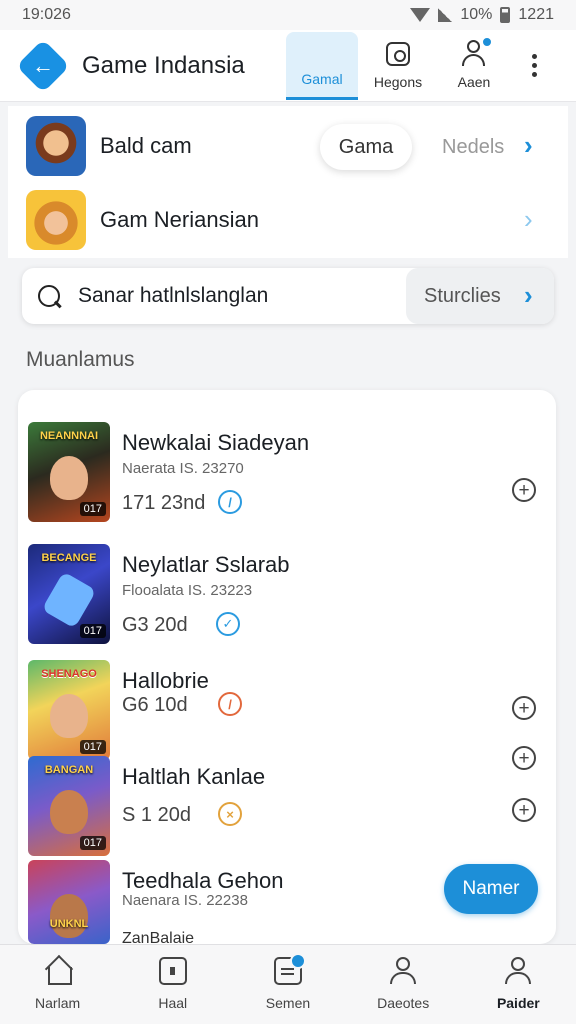 The width and height of the screenshot is (576, 1024). I want to click on nav-item-semen: Semen, so click(287, 984).